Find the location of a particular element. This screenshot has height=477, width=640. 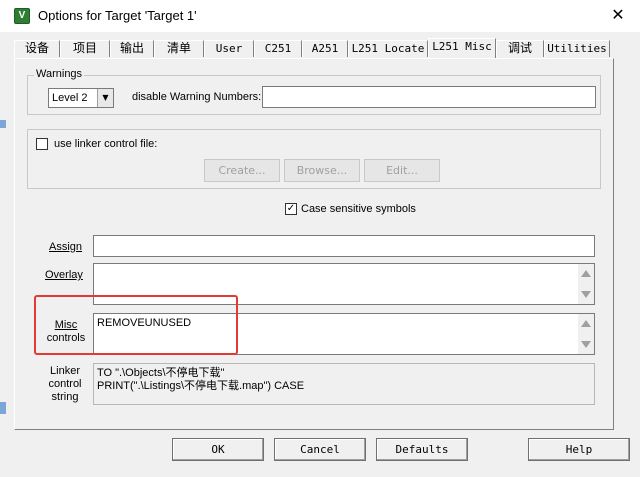

assign-input is located at coordinates (344, 246).